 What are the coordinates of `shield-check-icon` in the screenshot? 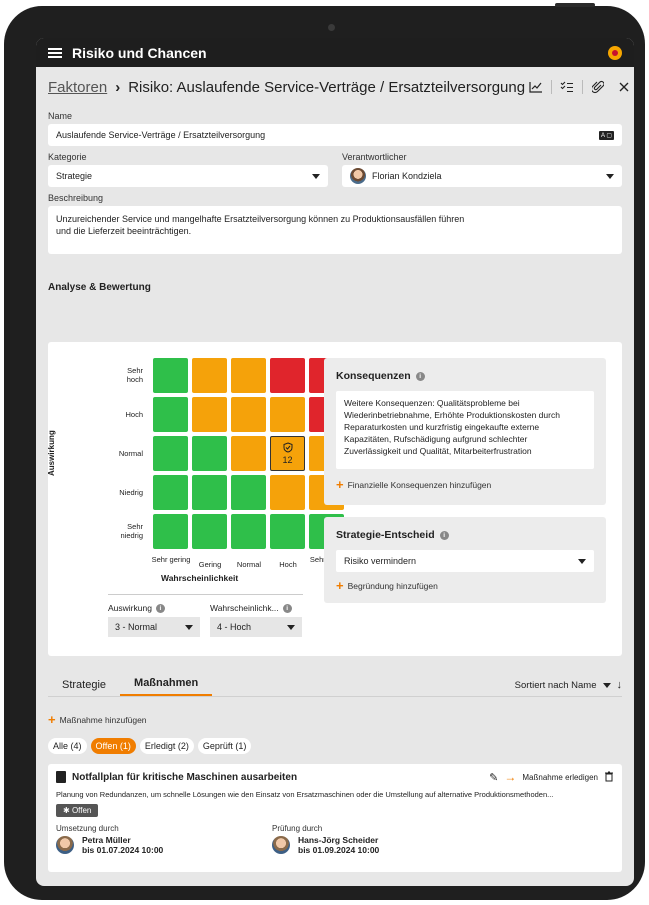 It's located at (288, 448).